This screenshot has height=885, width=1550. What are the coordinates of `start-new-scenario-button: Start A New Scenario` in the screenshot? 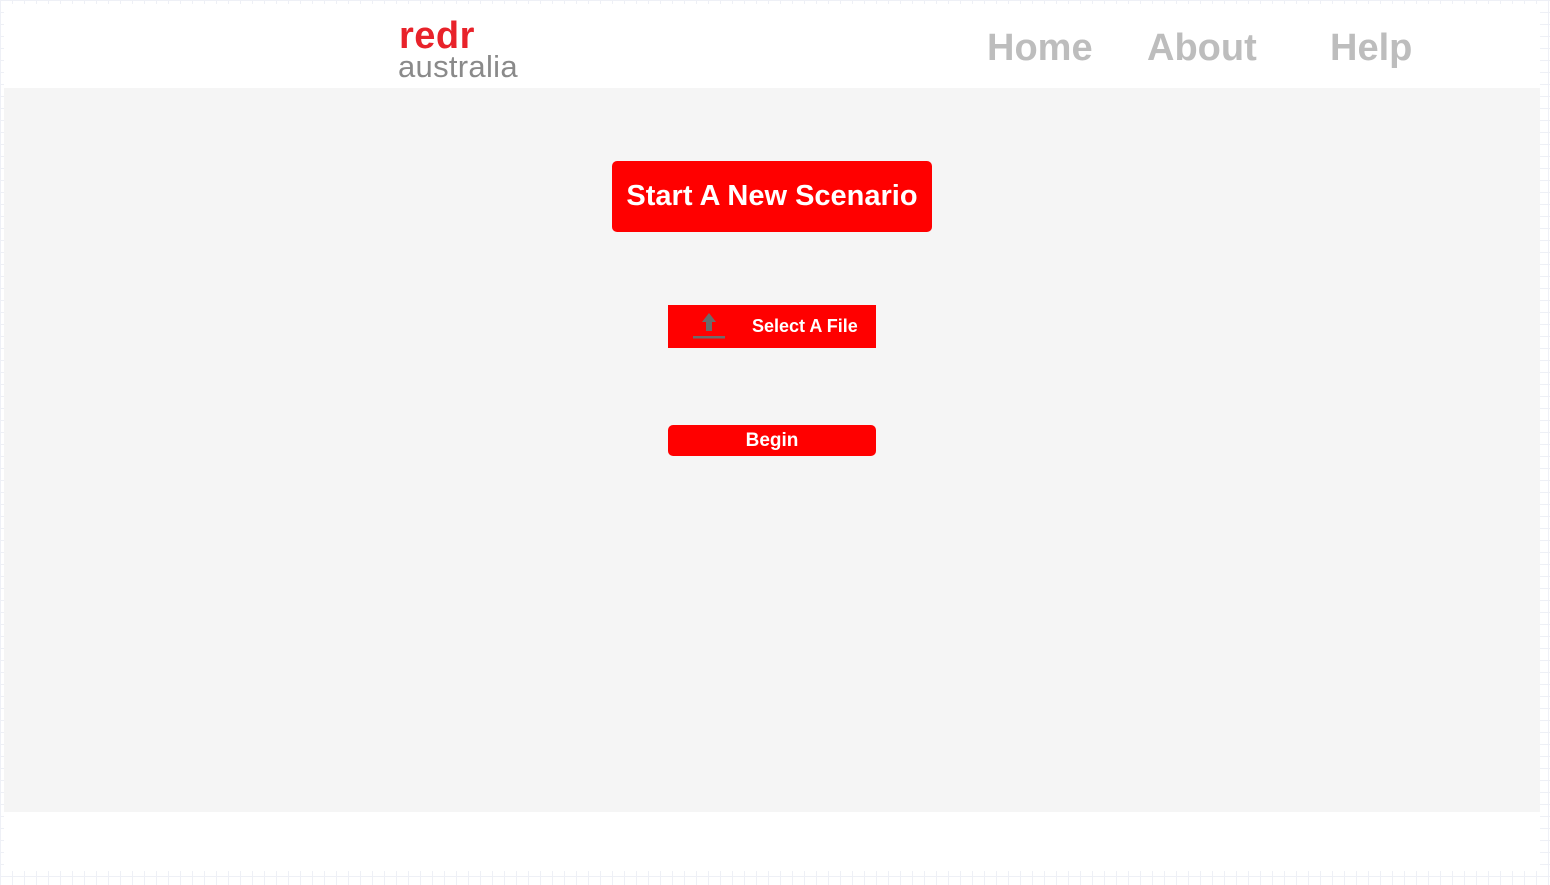 It's located at (772, 196).